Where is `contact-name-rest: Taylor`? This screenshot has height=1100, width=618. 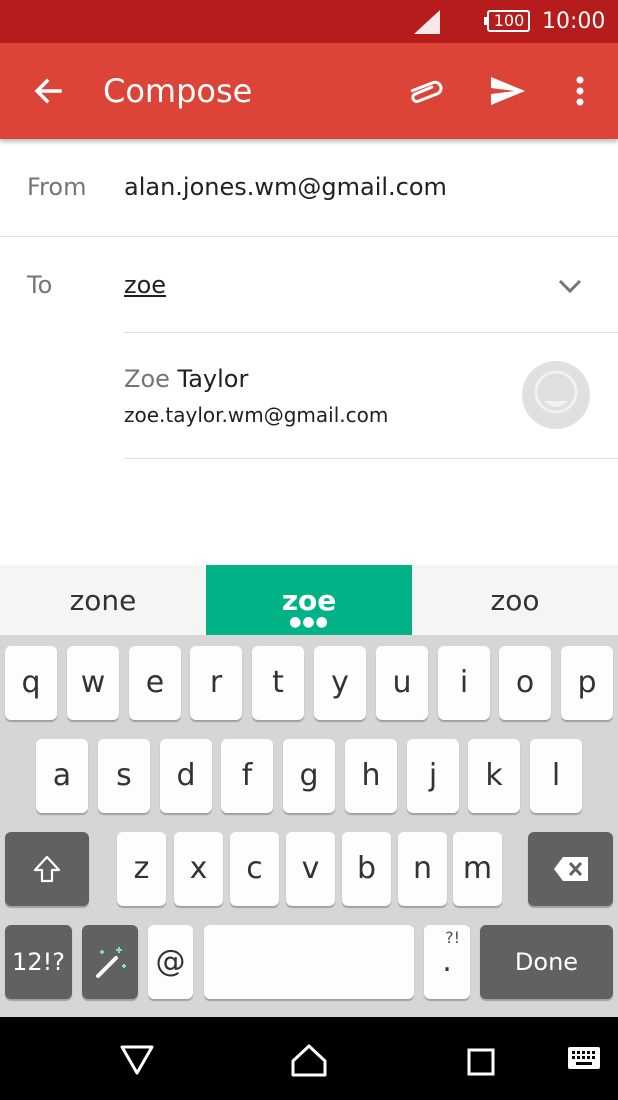 contact-name-rest: Taylor is located at coordinates (209, 379).